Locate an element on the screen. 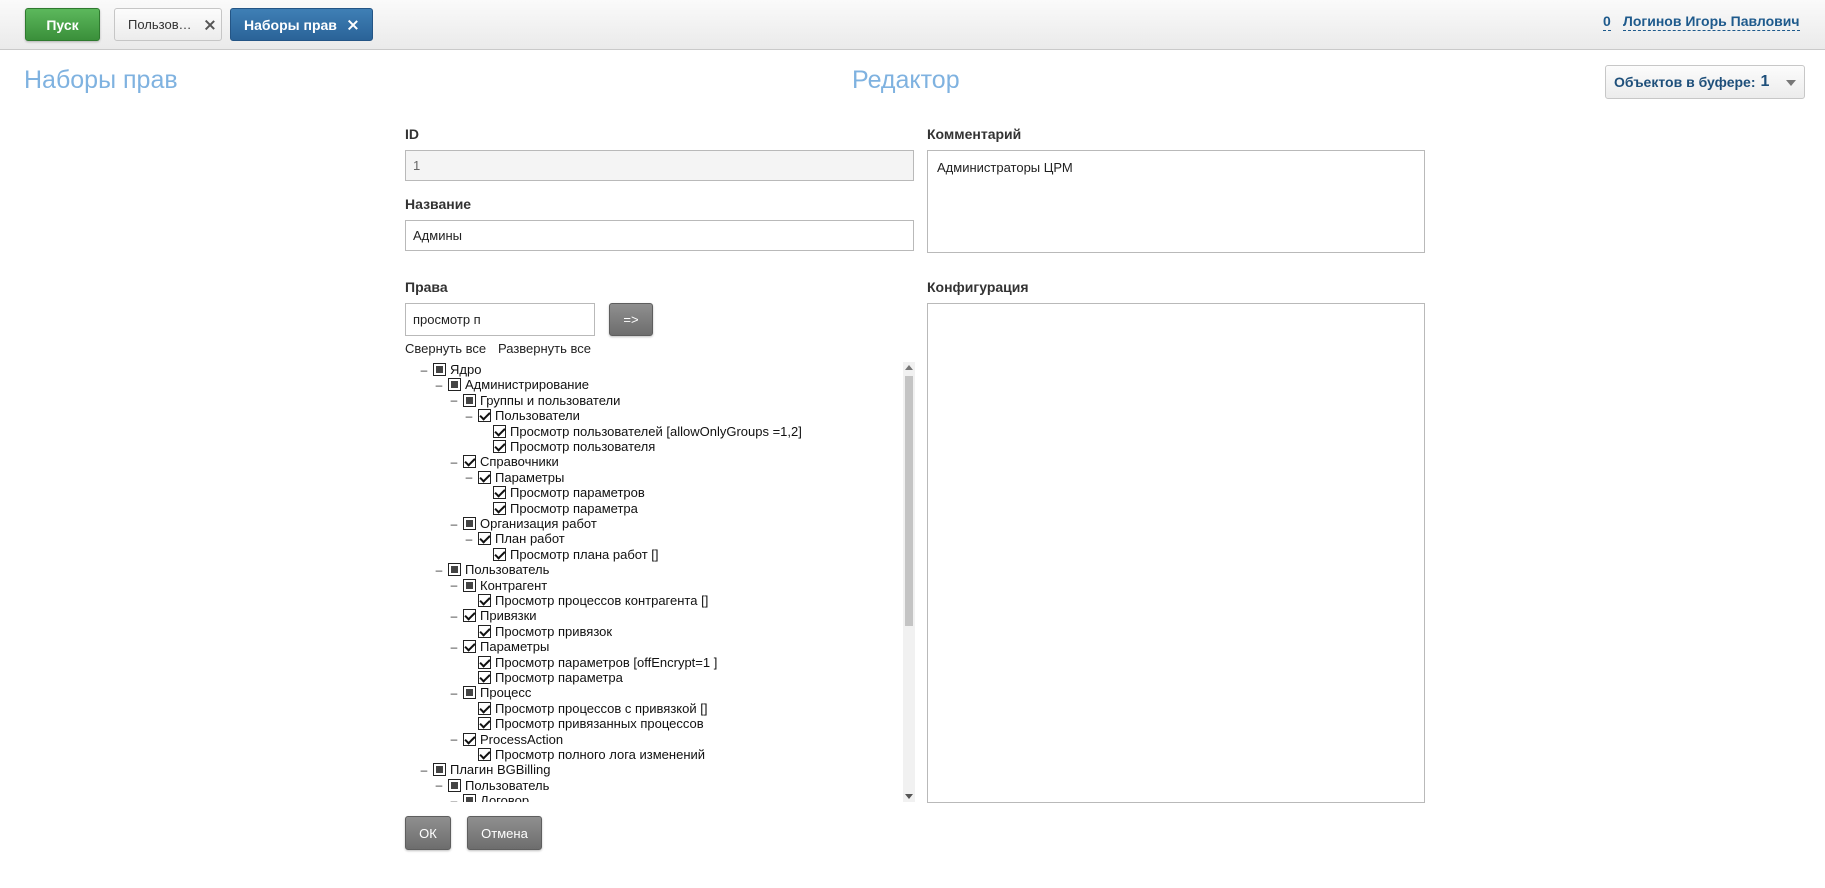 This screenshot has height=888, width=1825. tab-permission-sets: Наборы прав is located at coordinates (301, 24).